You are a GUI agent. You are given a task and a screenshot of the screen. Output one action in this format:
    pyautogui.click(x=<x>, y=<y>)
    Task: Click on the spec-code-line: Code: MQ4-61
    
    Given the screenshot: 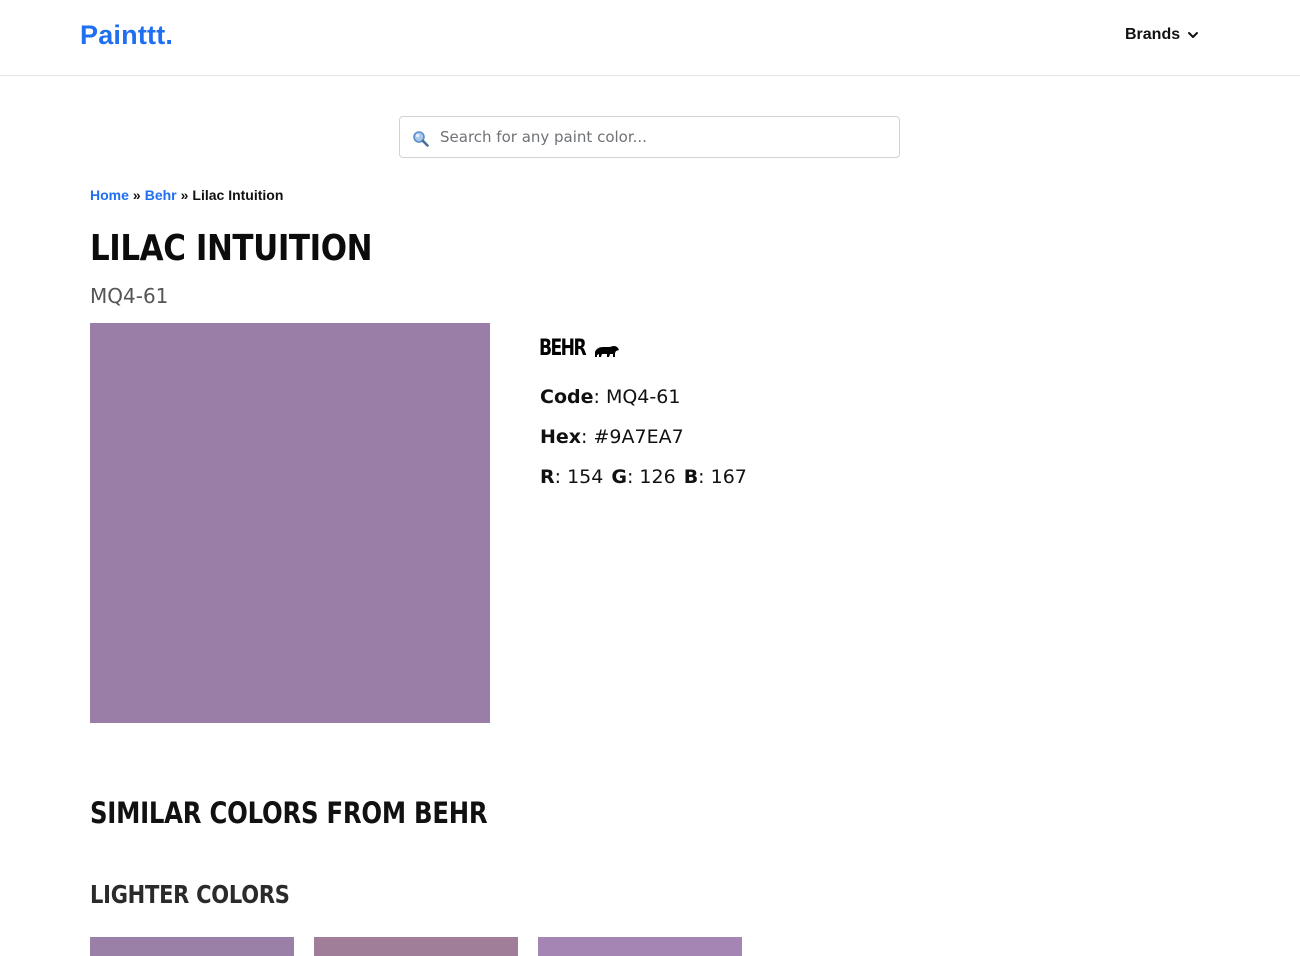 What is the action you would take?
    pyautogui.click(x=610, y=397)
    